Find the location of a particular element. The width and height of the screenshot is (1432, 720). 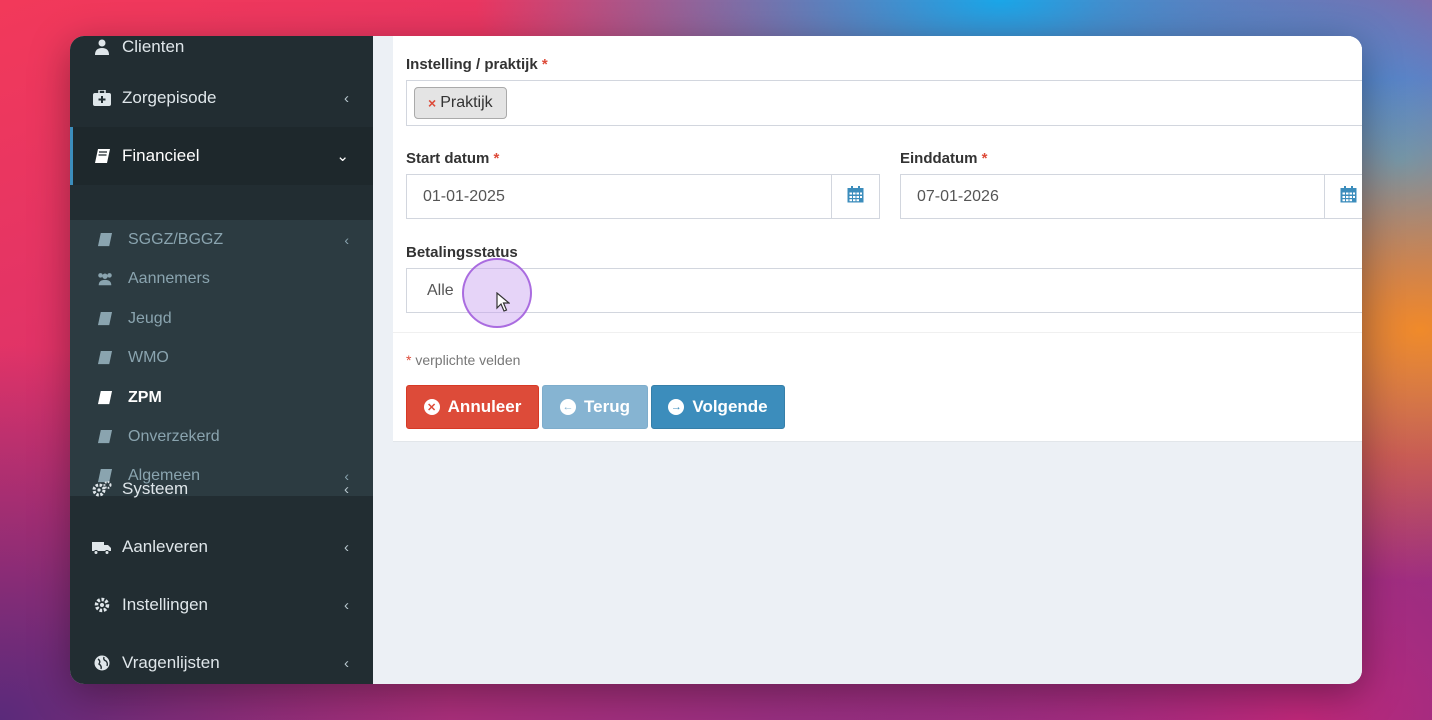

mouse-cursor-icon is located at coordinates (503, 304).